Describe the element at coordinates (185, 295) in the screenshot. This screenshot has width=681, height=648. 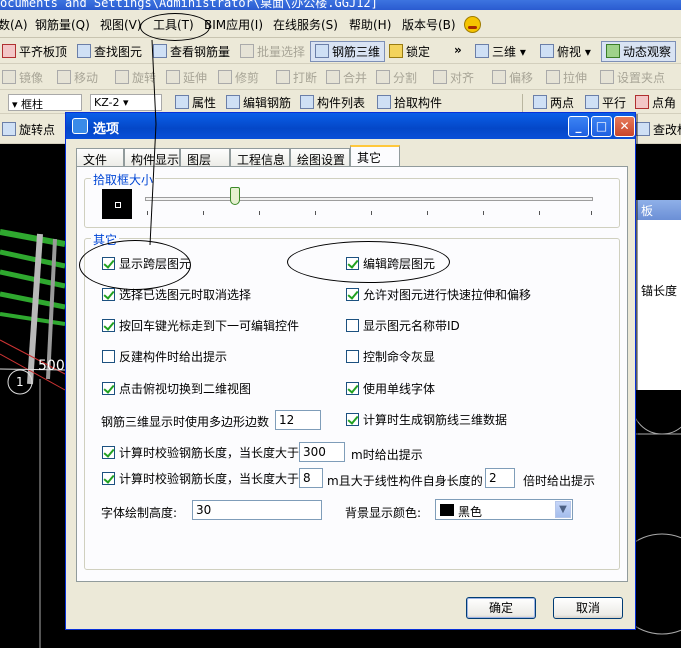
I see `deselect-selected-label: 选择已选图元时取消选择` at that location.